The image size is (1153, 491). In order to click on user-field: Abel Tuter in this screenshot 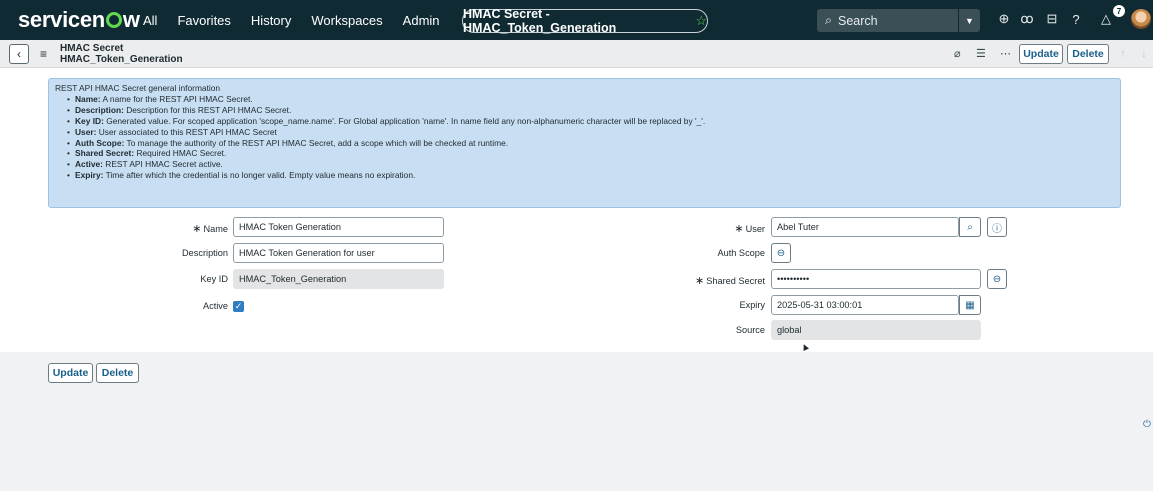, I will do `click(865, 227)`.